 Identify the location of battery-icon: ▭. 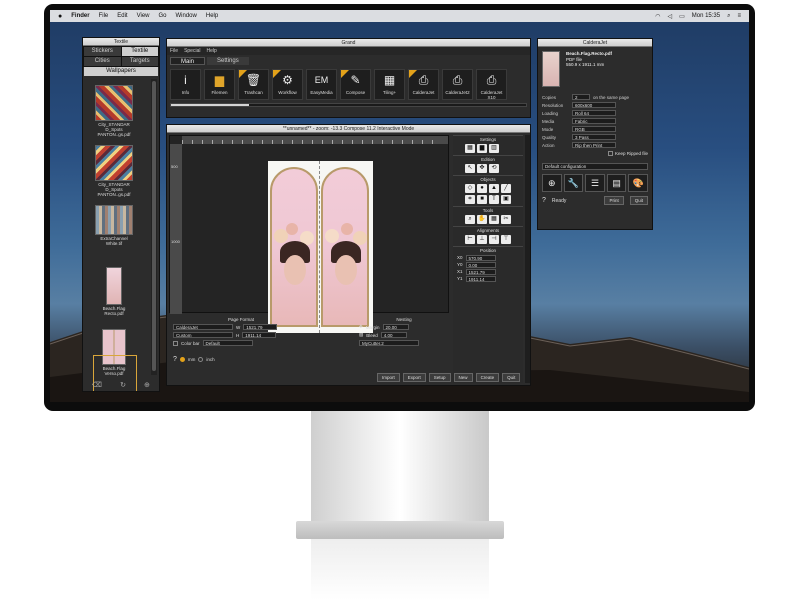
(682, 16).